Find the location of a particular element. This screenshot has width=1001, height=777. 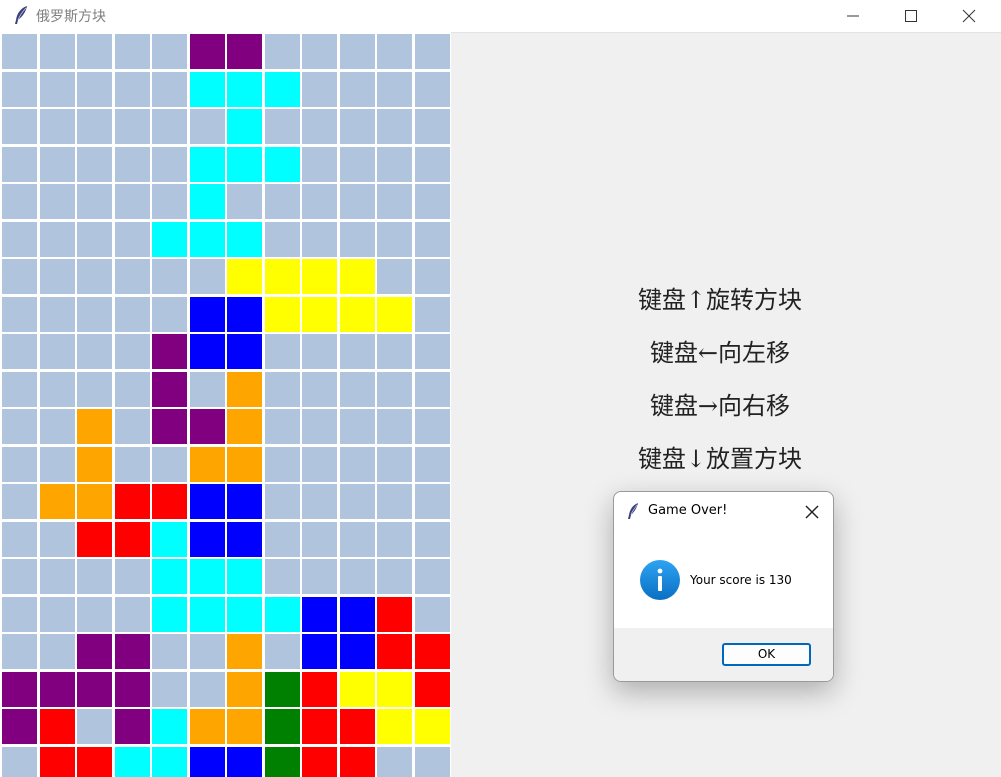

dialog-close-icon is located at coordinates (812, 512).